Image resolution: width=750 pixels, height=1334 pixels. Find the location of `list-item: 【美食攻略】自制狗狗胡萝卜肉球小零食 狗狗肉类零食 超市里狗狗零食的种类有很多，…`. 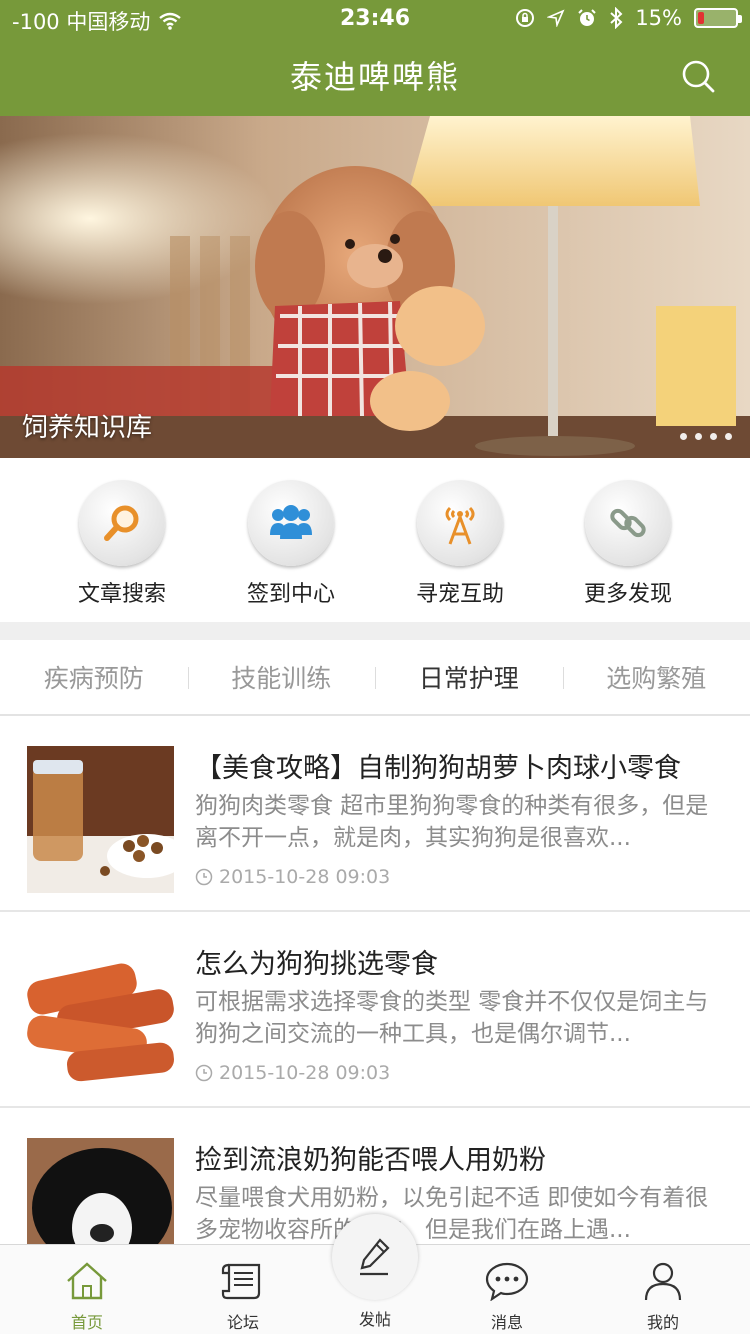

list-item: 【美食攻略】自制狗狗胡萝卜肉球小零食 狗狗肉类零食 超市里狗狗零食的种类有很多，… is located at coordinates (375, 814).